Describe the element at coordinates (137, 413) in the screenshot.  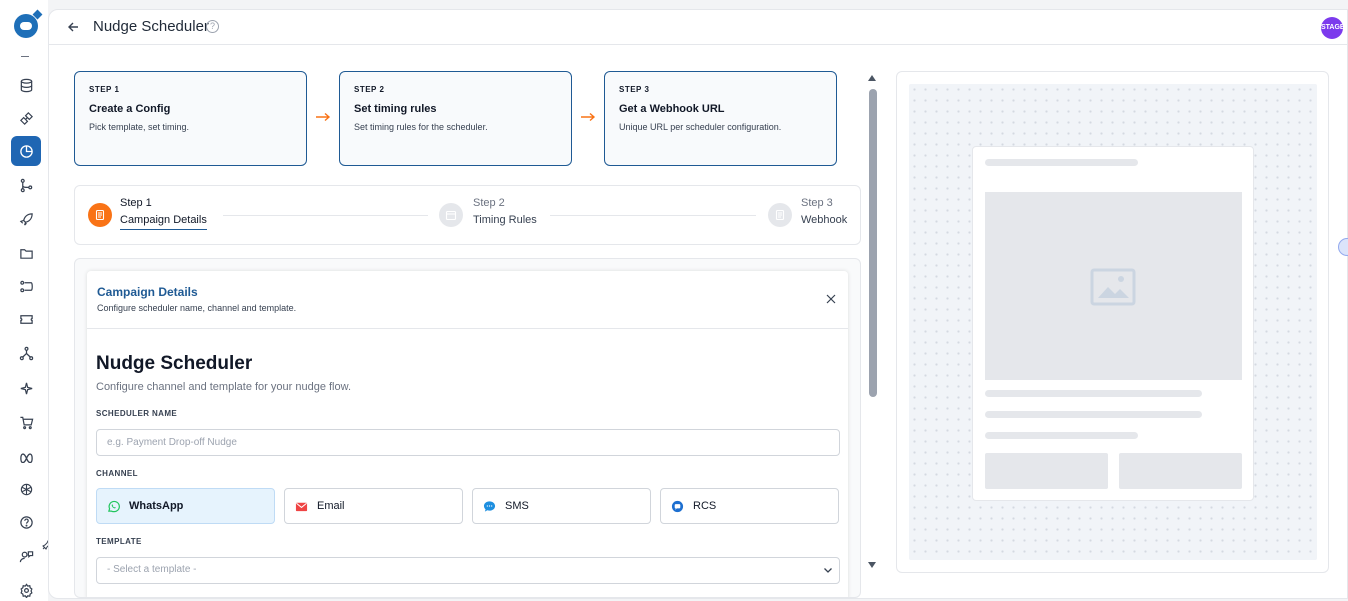
I see `scheduler-name-label: SCHEDULER NAME` at that location.